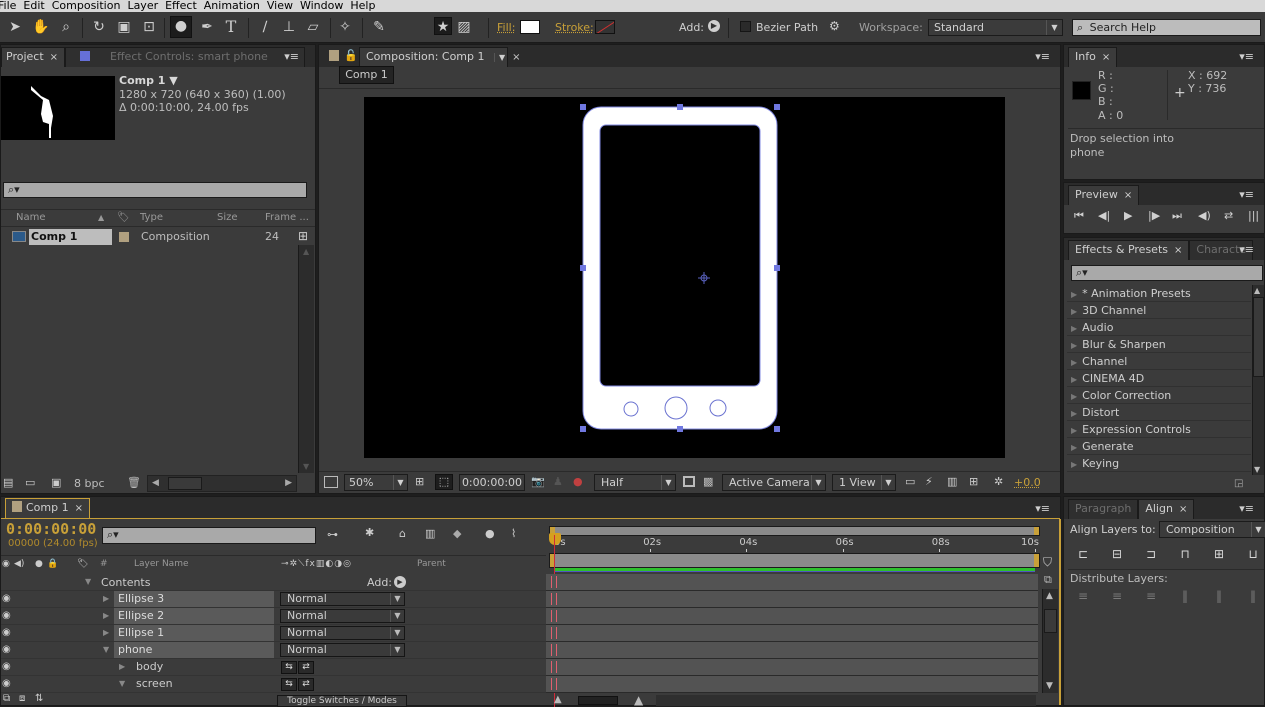  Describe the element at coordinates (369, 532) in the screenshot. I see `draft-3d-icon: ✱` at that location.